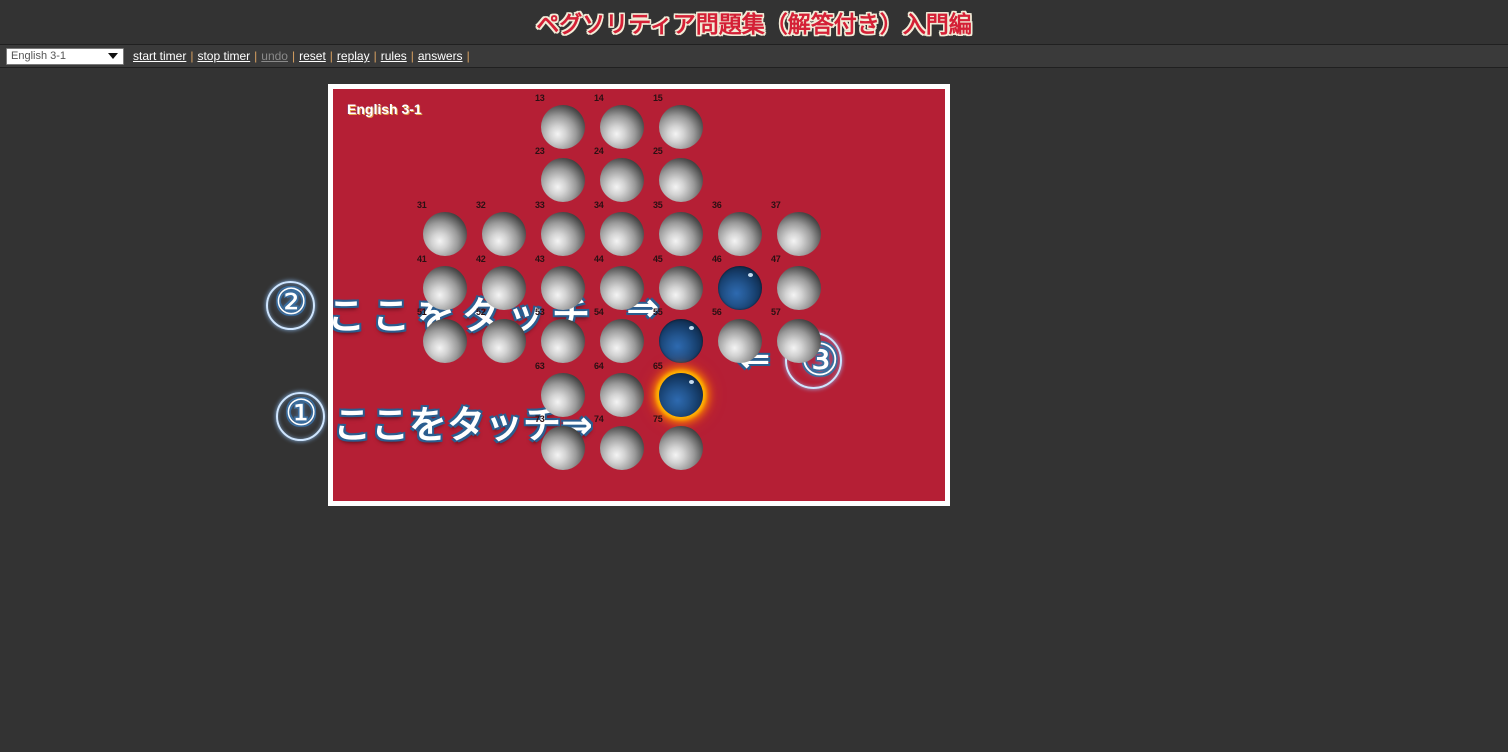  What do you see at coordinates (599, 419) in the screenshot?
I see `cell-label: 74` at bounding box center [599, 419].